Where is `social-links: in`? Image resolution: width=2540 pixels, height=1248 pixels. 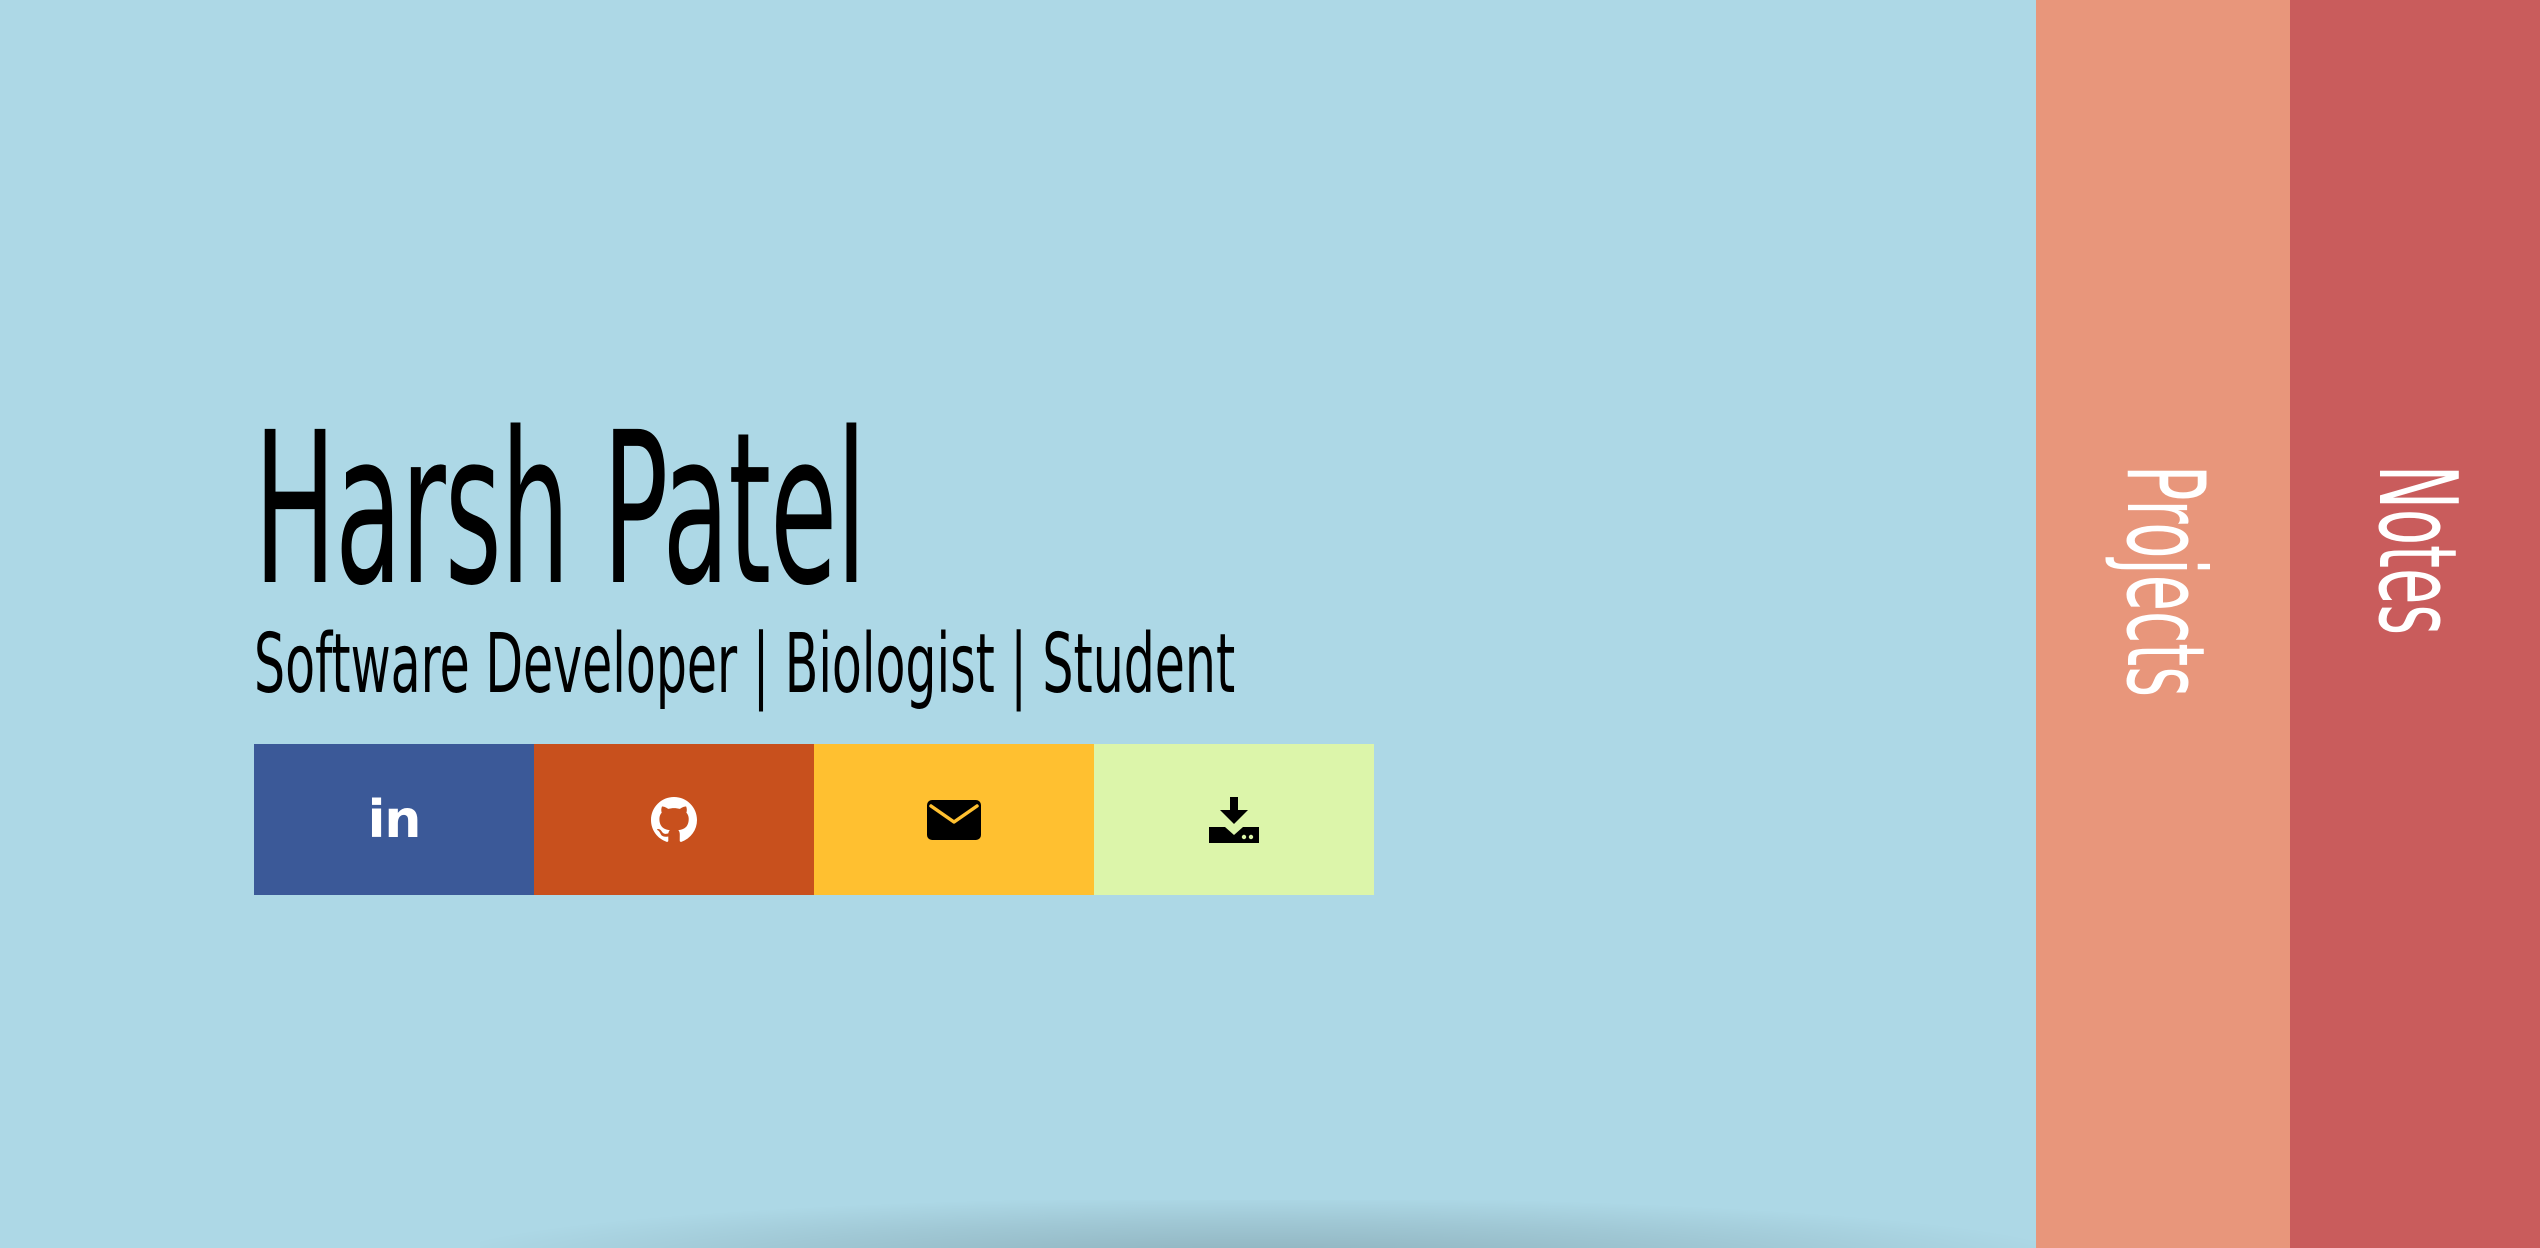 social-links: in is located at coordinates (814, 819).